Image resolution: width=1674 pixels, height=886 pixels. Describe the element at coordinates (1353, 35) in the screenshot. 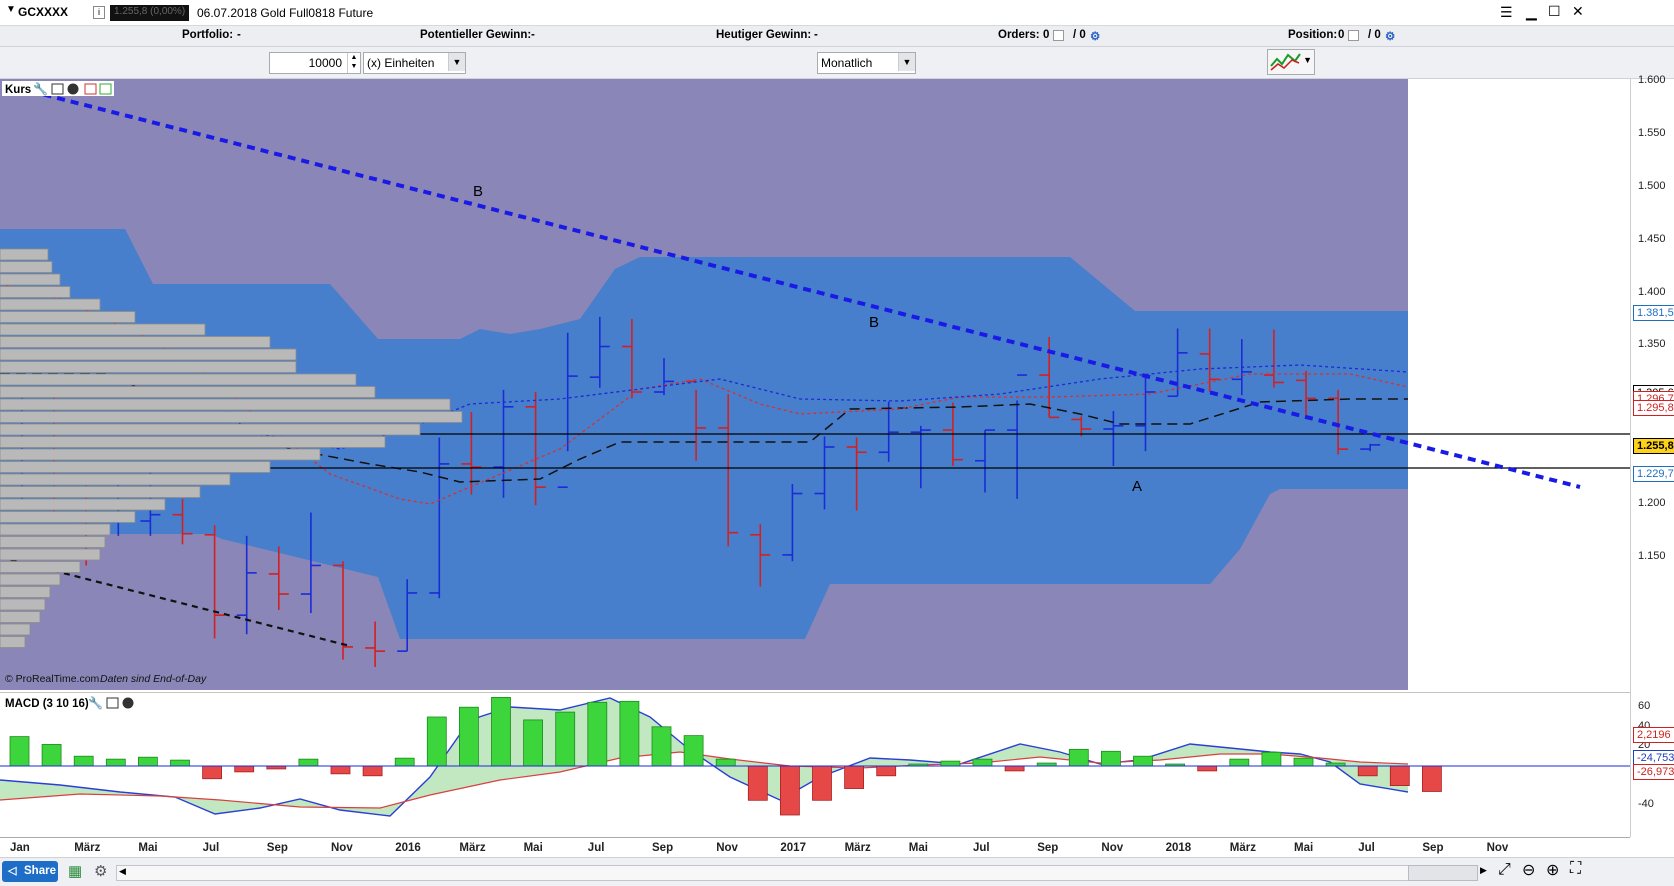

I see `position-clear-icon` at that location.